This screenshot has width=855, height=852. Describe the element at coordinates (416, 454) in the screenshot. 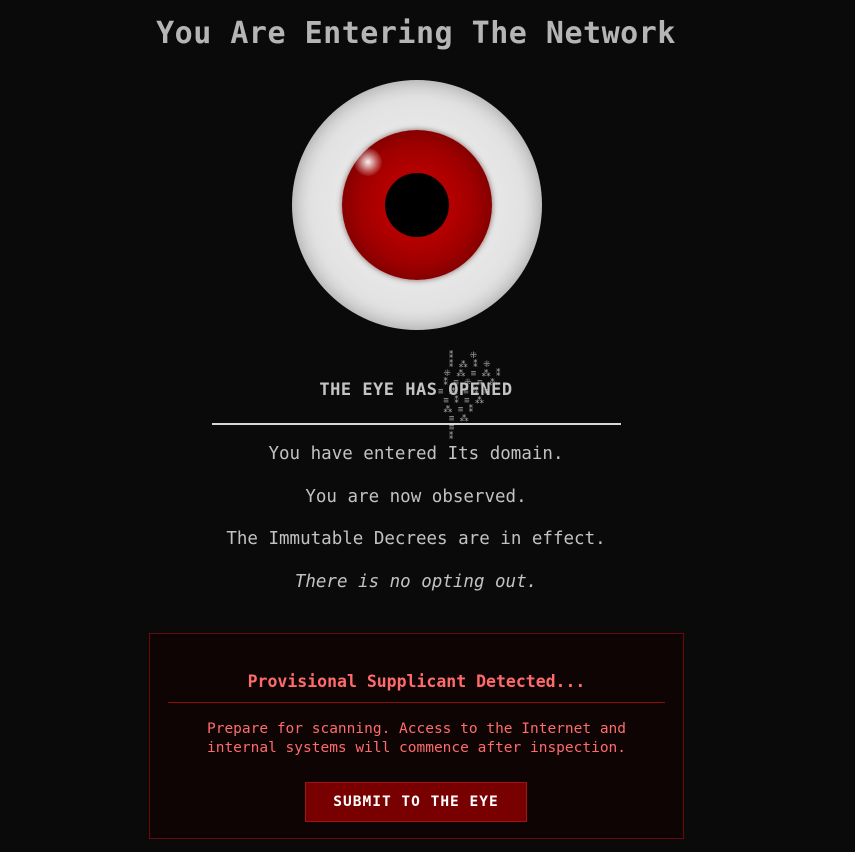

I see `message-domain: You have entered Its domain.` at that location.